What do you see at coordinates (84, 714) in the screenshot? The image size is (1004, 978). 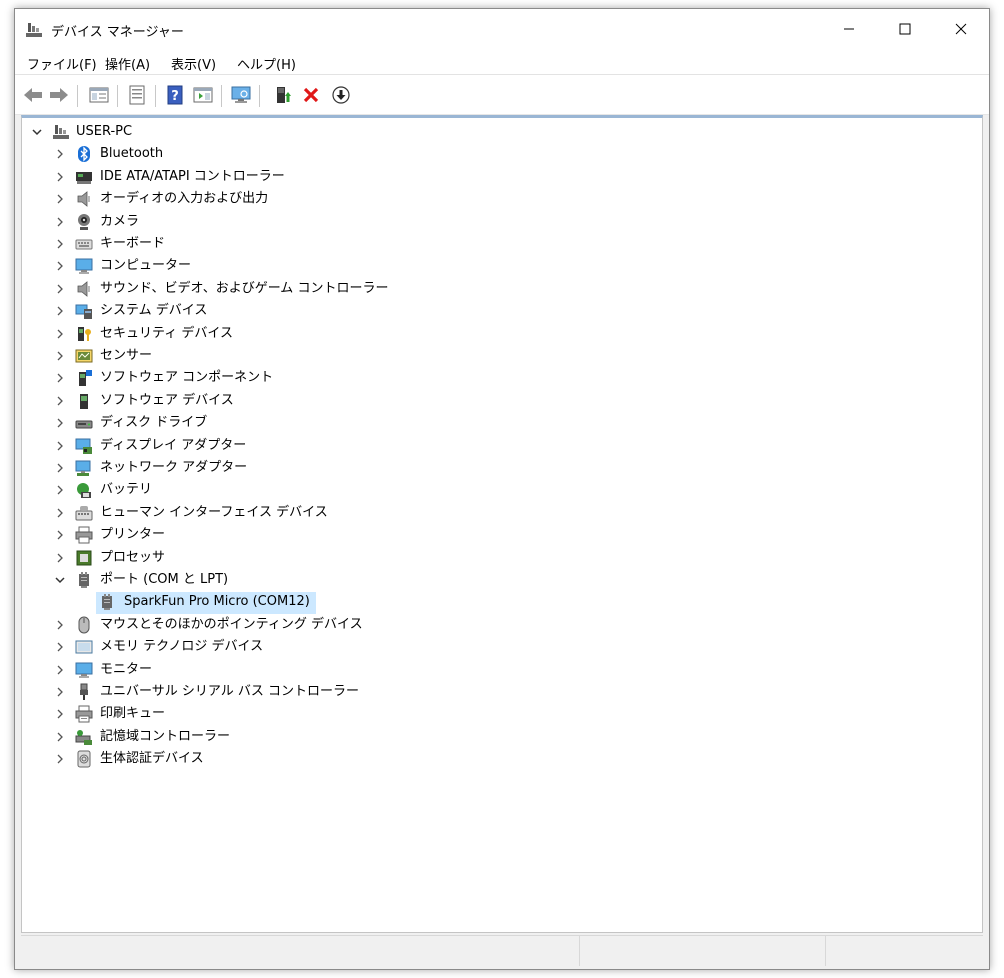 I see `print-queue-icon` at bounding box center [84, 714].